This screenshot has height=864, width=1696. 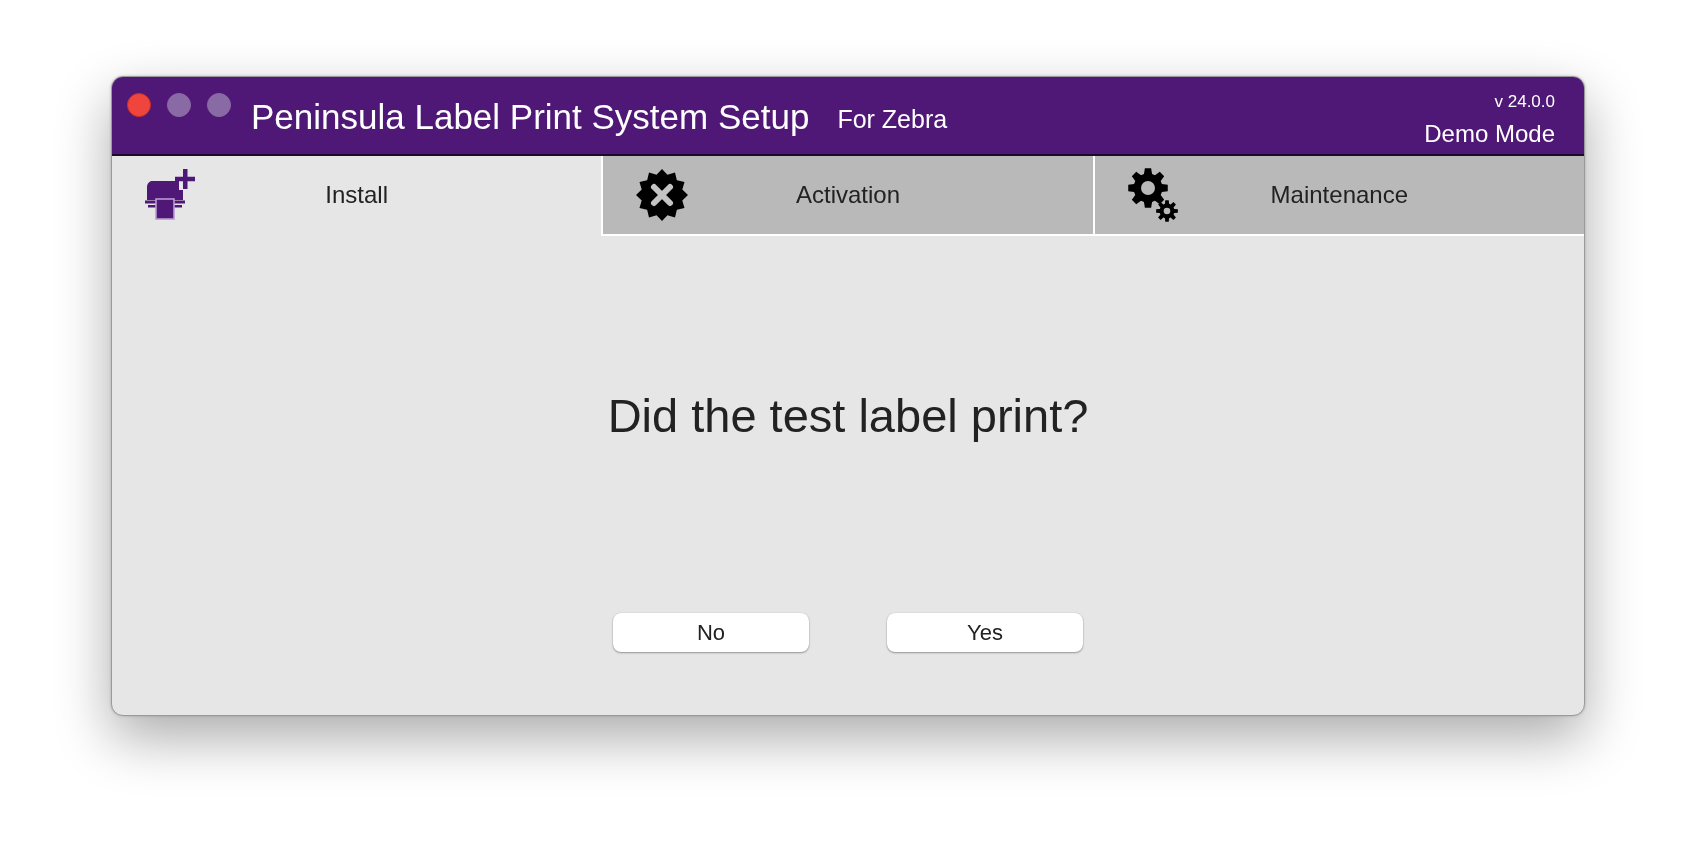 I want to click on answer-button: No, so click(x=711, y=632).